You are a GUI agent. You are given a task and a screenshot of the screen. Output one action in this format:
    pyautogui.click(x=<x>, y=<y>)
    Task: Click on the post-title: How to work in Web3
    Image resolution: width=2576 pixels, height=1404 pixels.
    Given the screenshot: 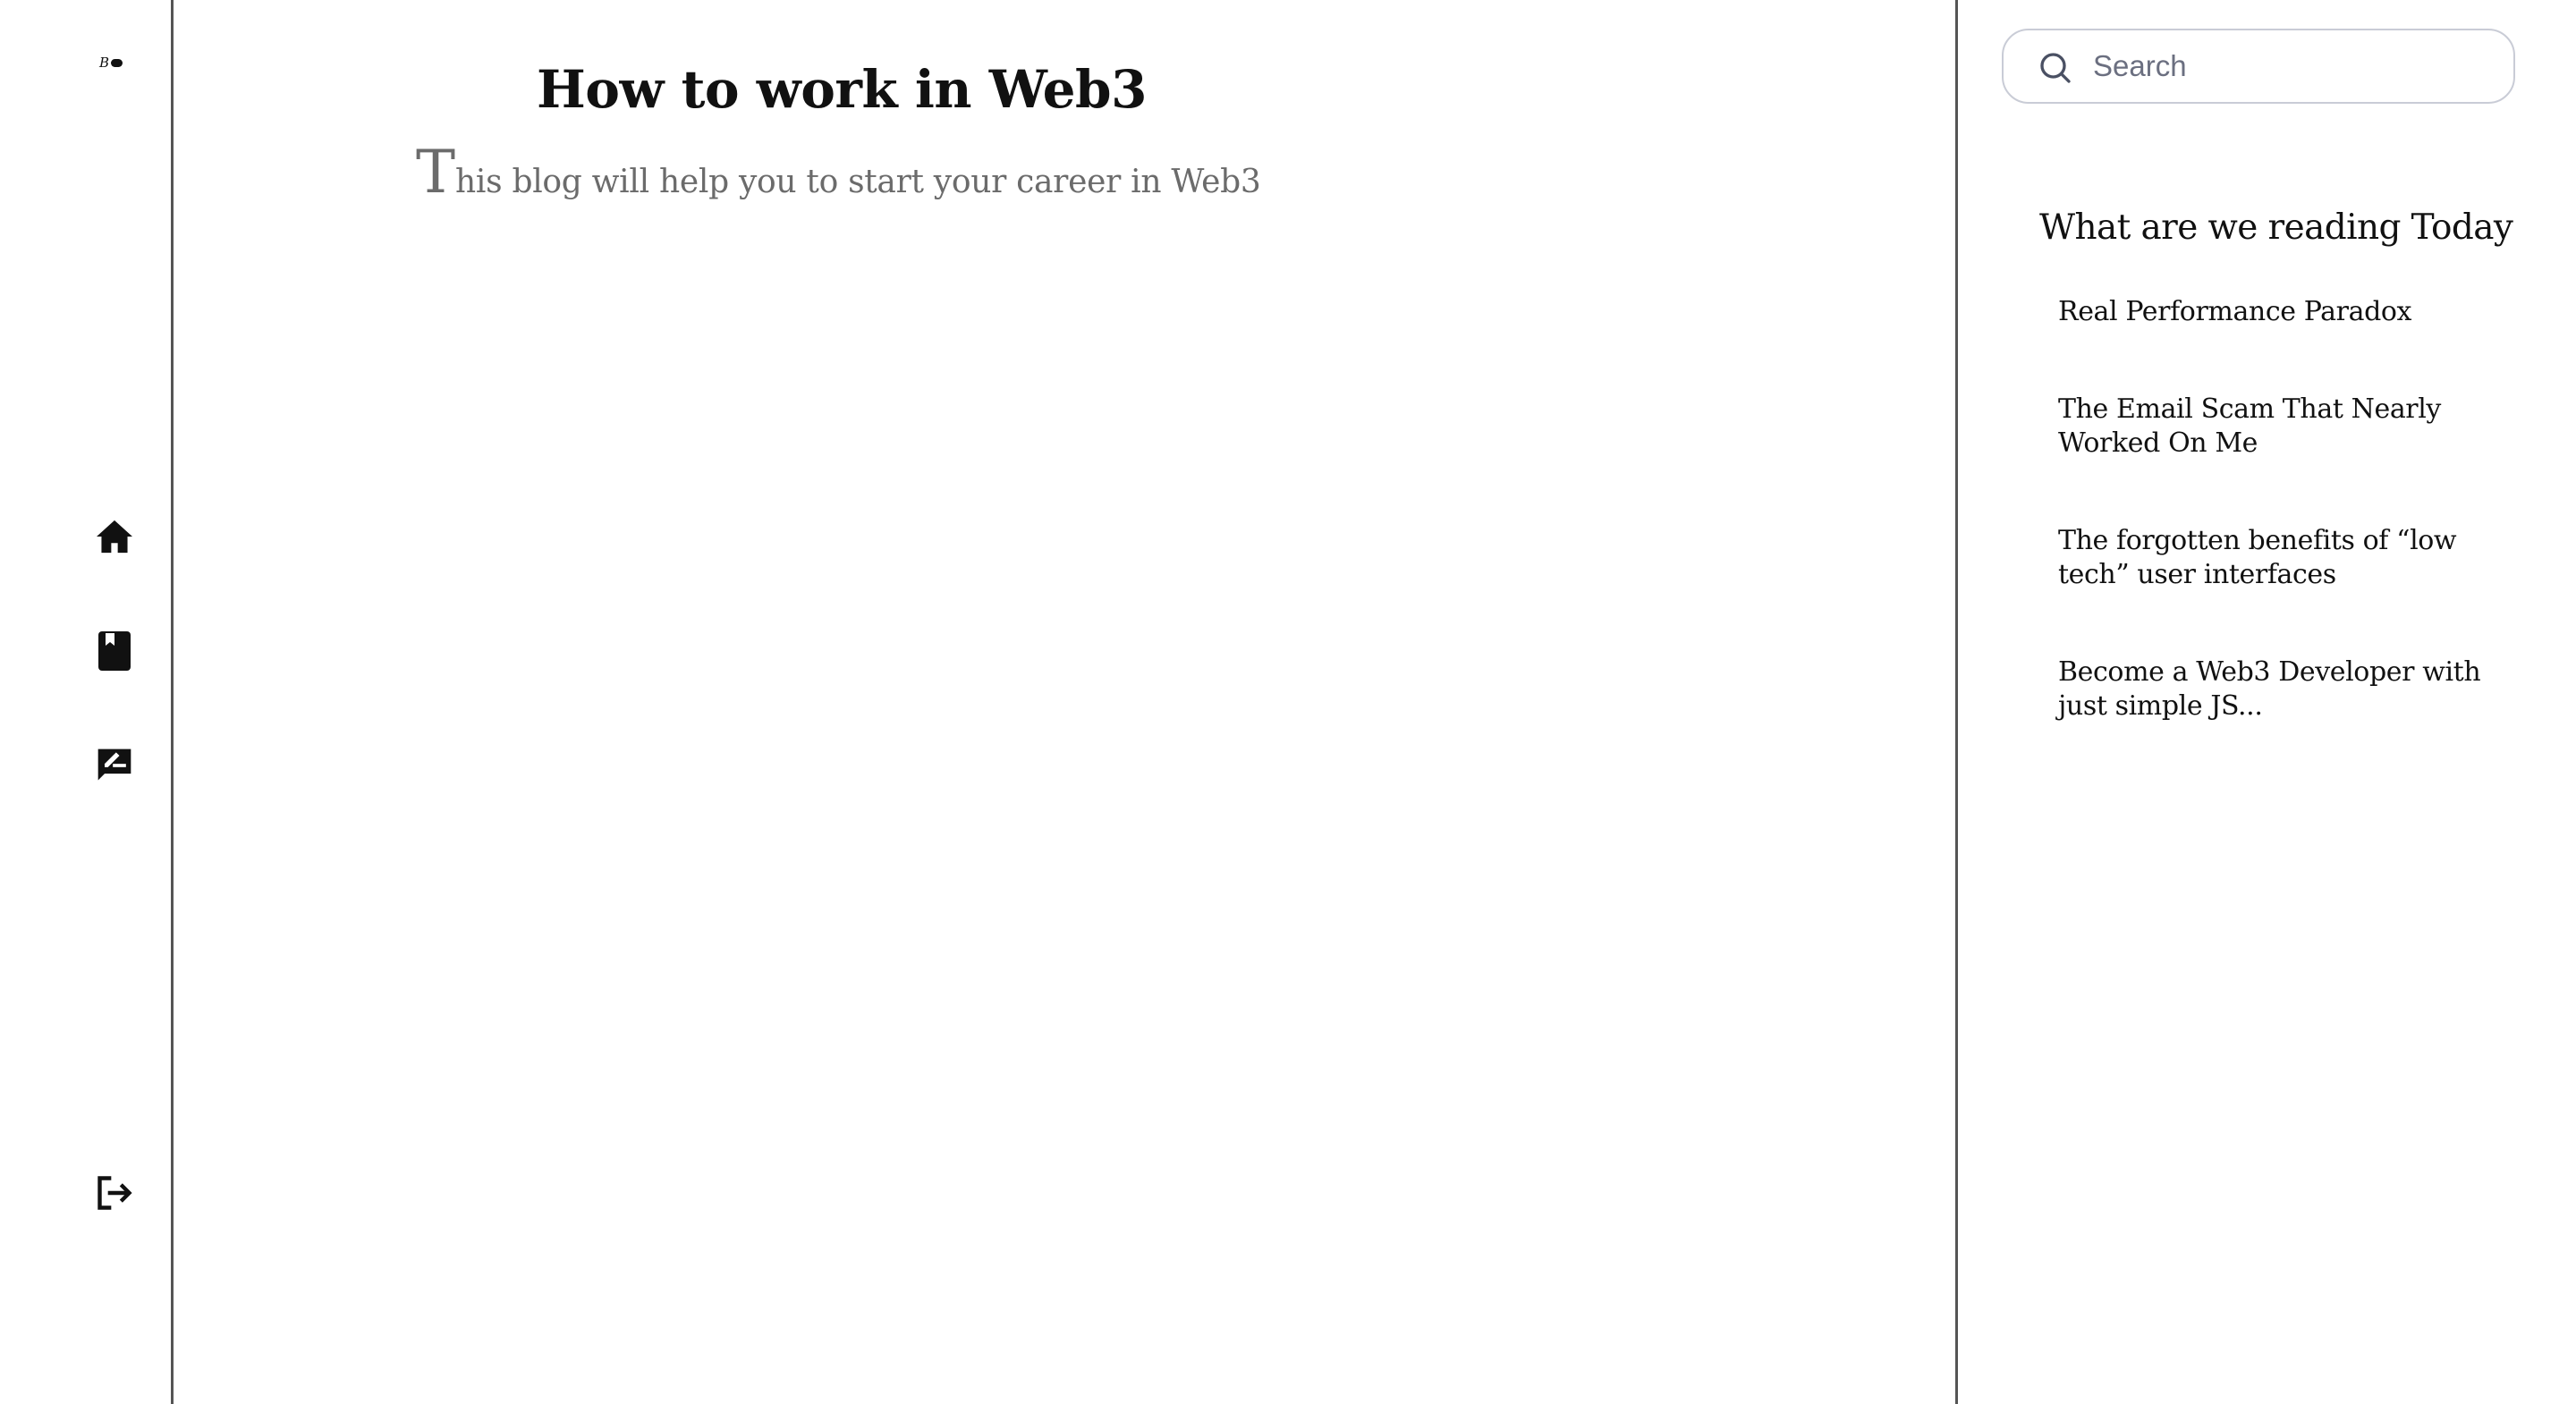 What is the action you would take?
    pyautogui.click(x=842, y=89)
    